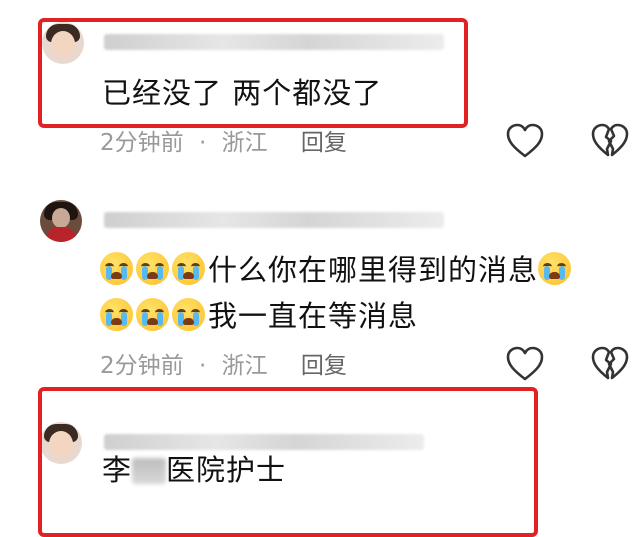  Describe the element at coordinates (61, 221) in the screenshot. I see `avatar` at that location.